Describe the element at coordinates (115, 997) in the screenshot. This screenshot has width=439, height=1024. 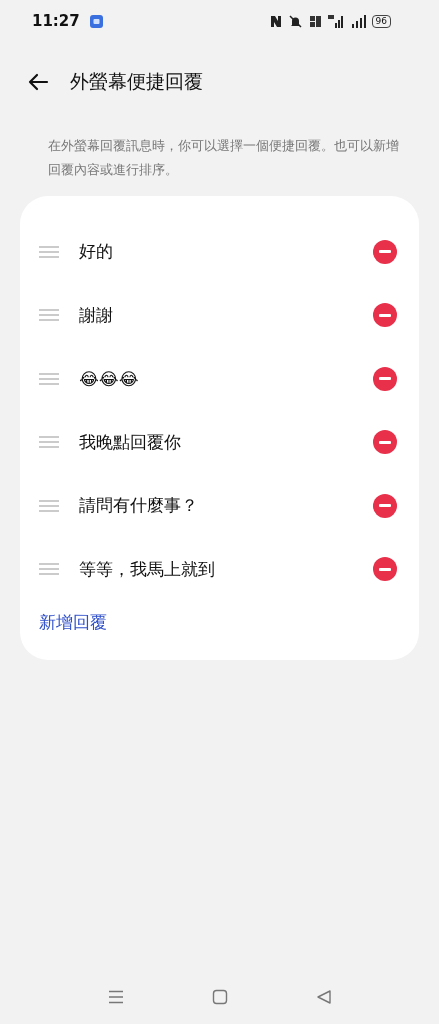
I see `menu-icon` at that location.